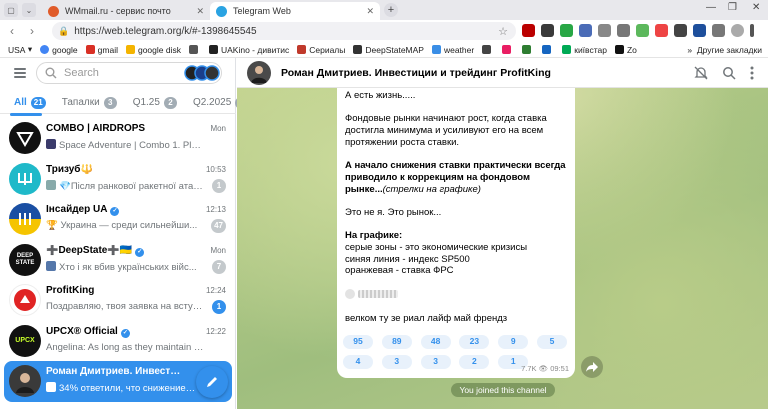  What do you see at coordinates (32, 31) in the screenshot?
I see `forward-icon: ›` at bounding box center [32, 31].